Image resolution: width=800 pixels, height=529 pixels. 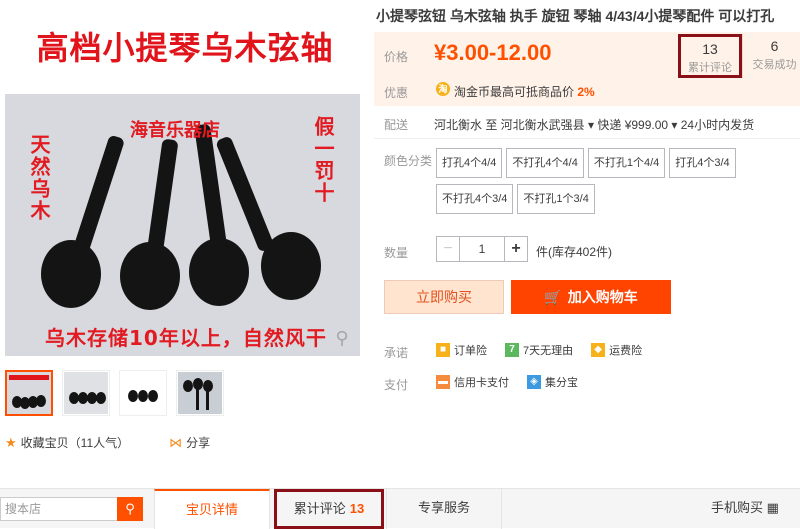 I want to click on product-title: 小提琴弦钮 乌木弦轴 执手 旋钮 琴轴 4/43/4小提琴配件 可以打孔, so click(x=575, y=16).